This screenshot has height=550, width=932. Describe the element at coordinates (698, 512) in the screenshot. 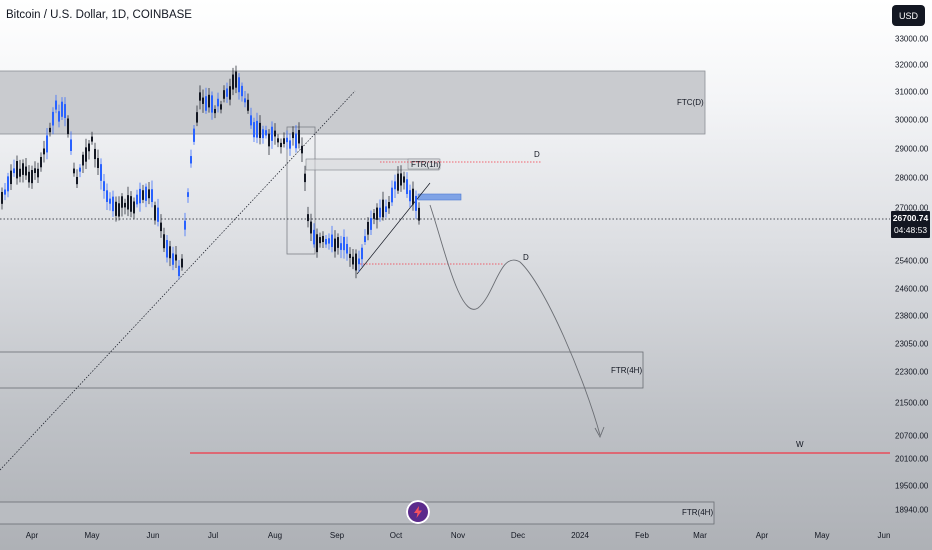

I see `label-ftr-4h-bottom: FTR(4H)` at that location.